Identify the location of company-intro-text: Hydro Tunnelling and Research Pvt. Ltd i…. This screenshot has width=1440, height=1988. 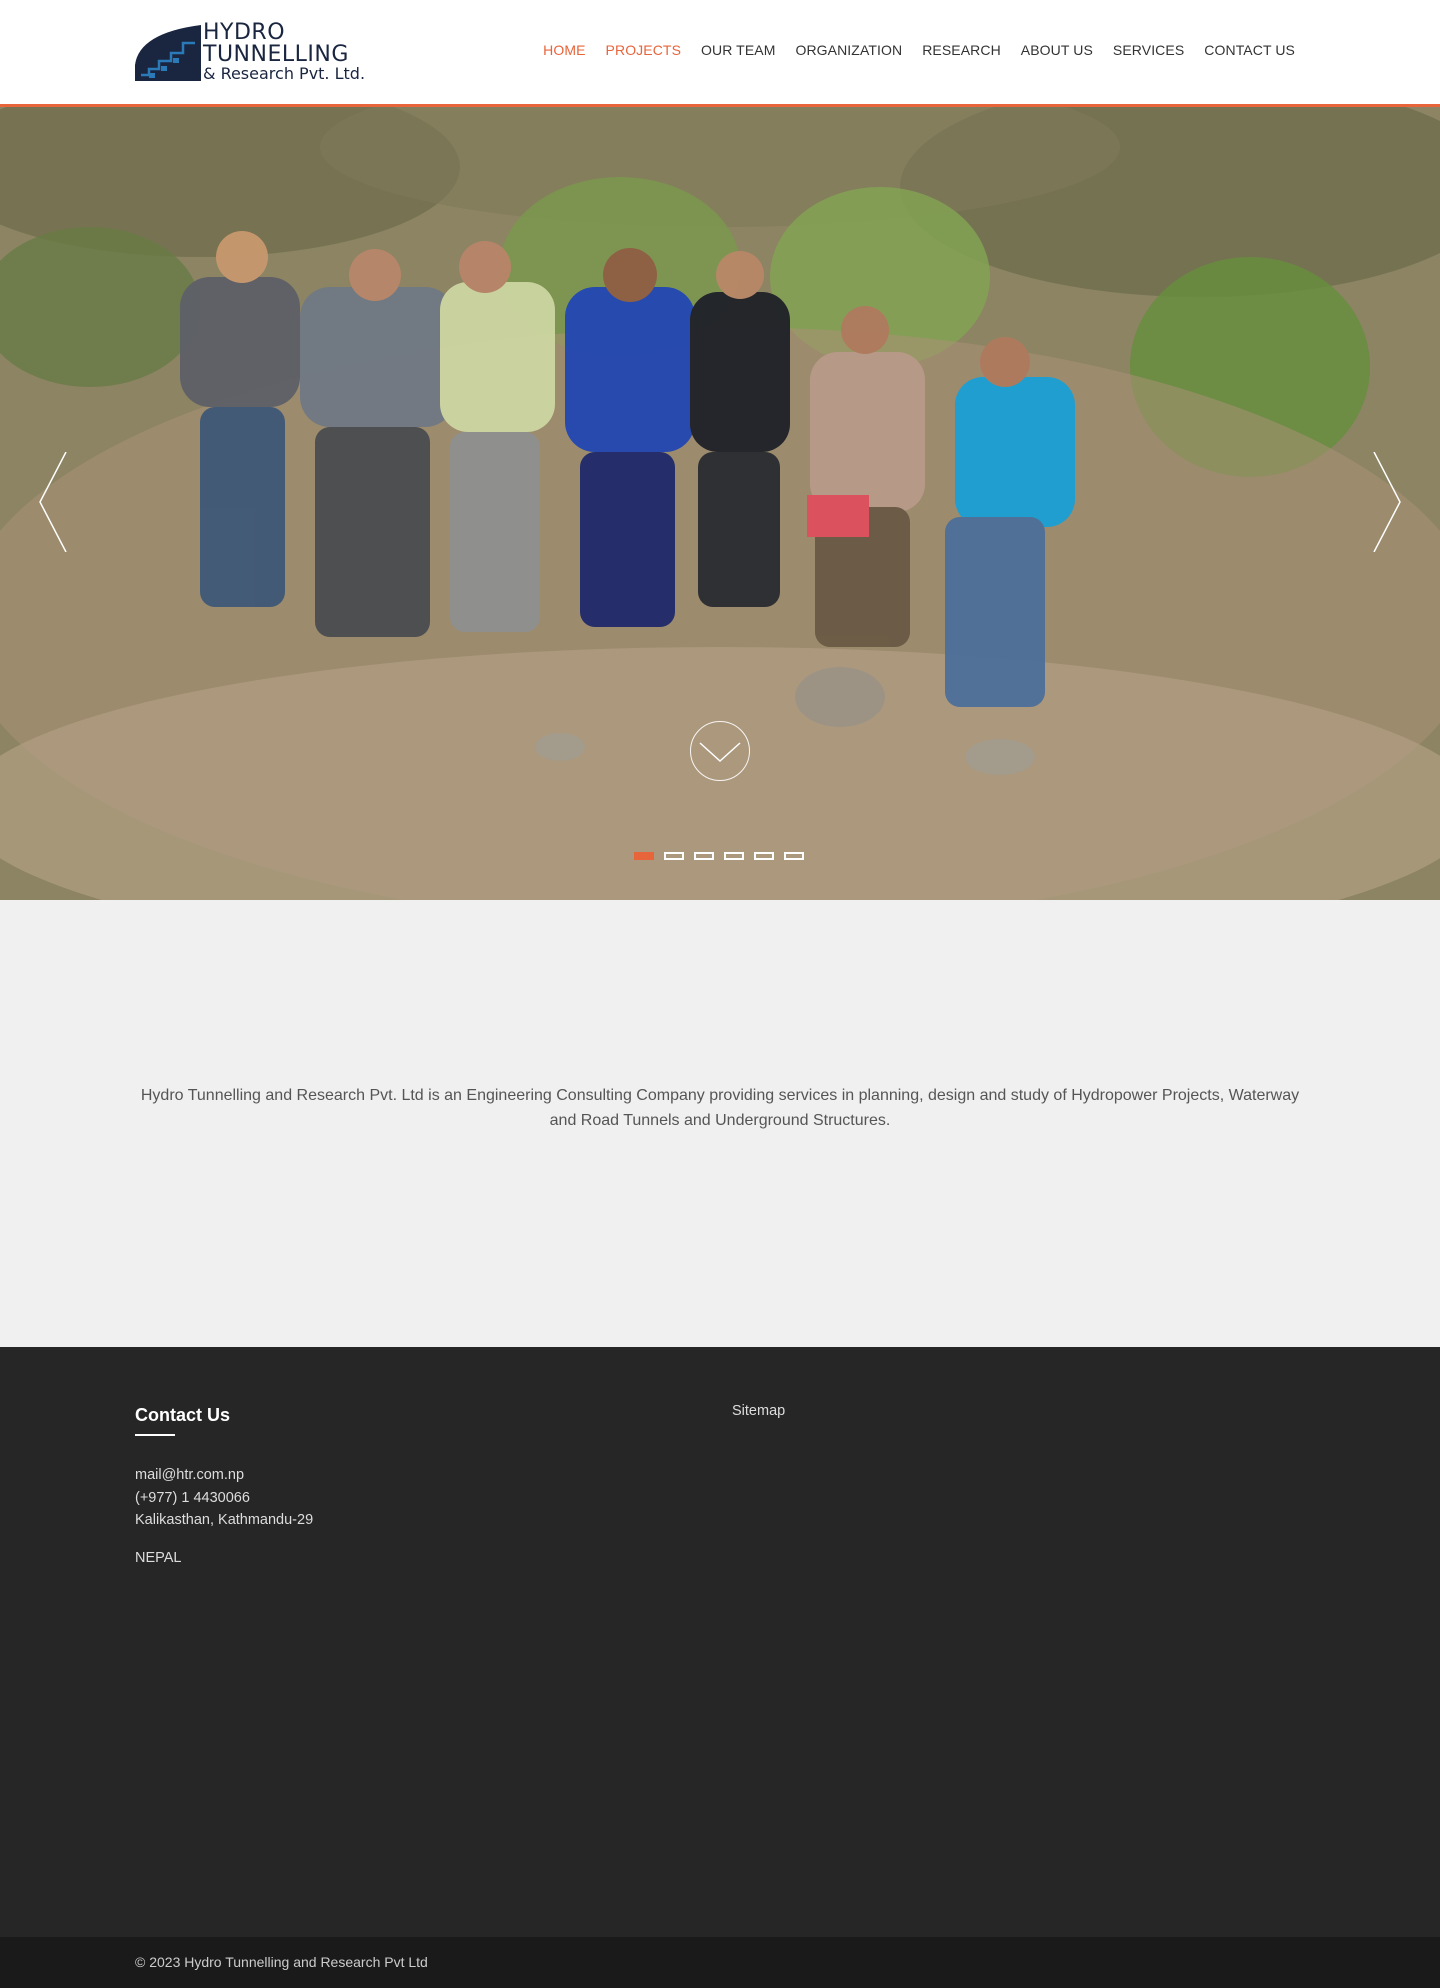
(720, 1108).